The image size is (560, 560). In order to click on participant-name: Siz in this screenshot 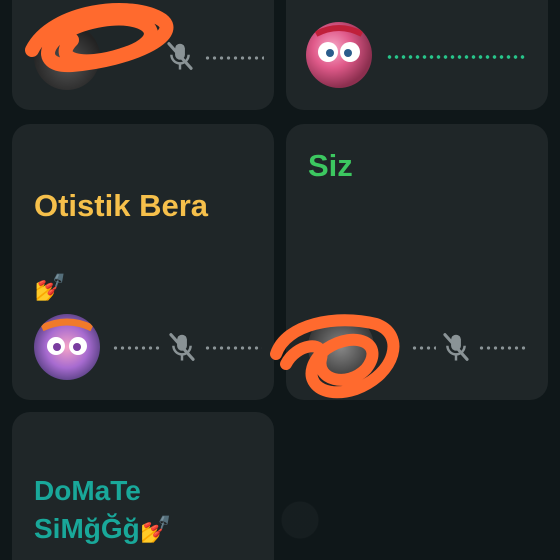, I will do `click(330, 165)`.